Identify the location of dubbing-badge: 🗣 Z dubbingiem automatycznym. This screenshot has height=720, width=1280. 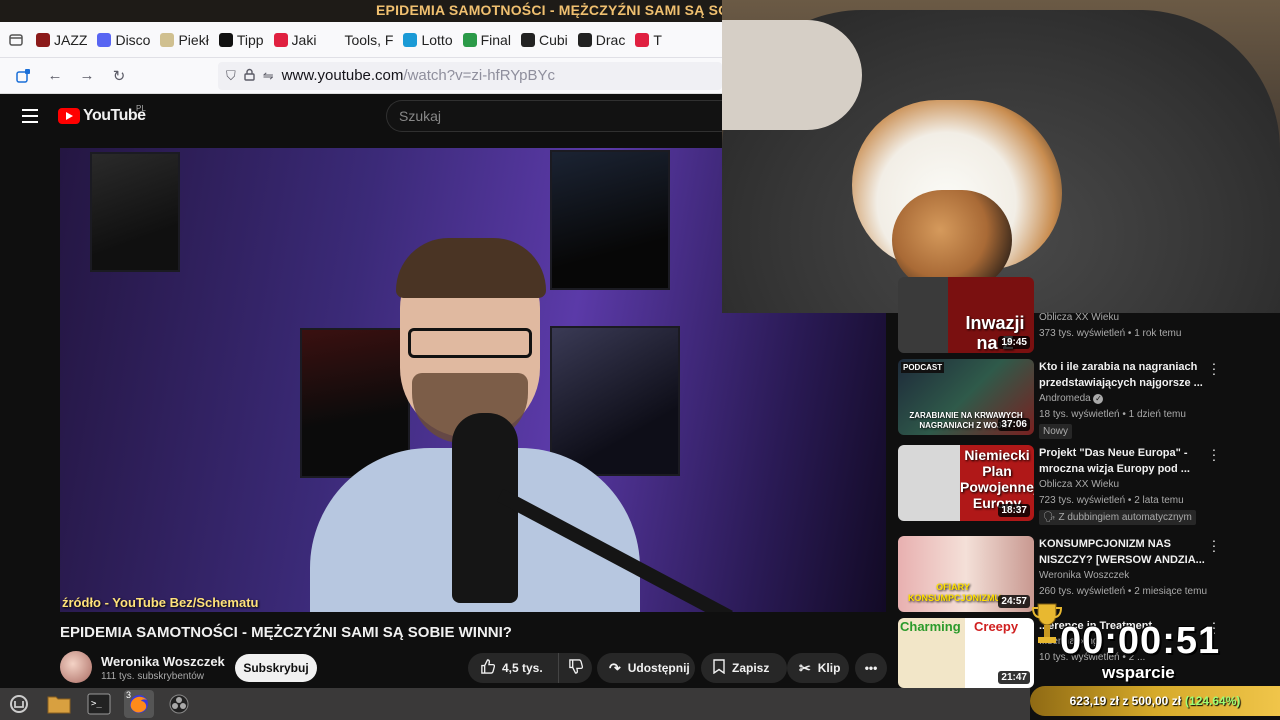
(1117, 517).